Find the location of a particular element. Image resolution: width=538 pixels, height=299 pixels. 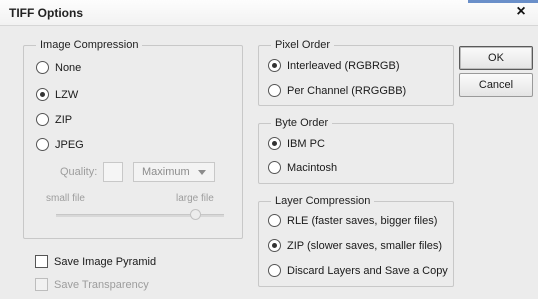

save-transparency-label: Save Transparency is located at coordinates (101, 284).